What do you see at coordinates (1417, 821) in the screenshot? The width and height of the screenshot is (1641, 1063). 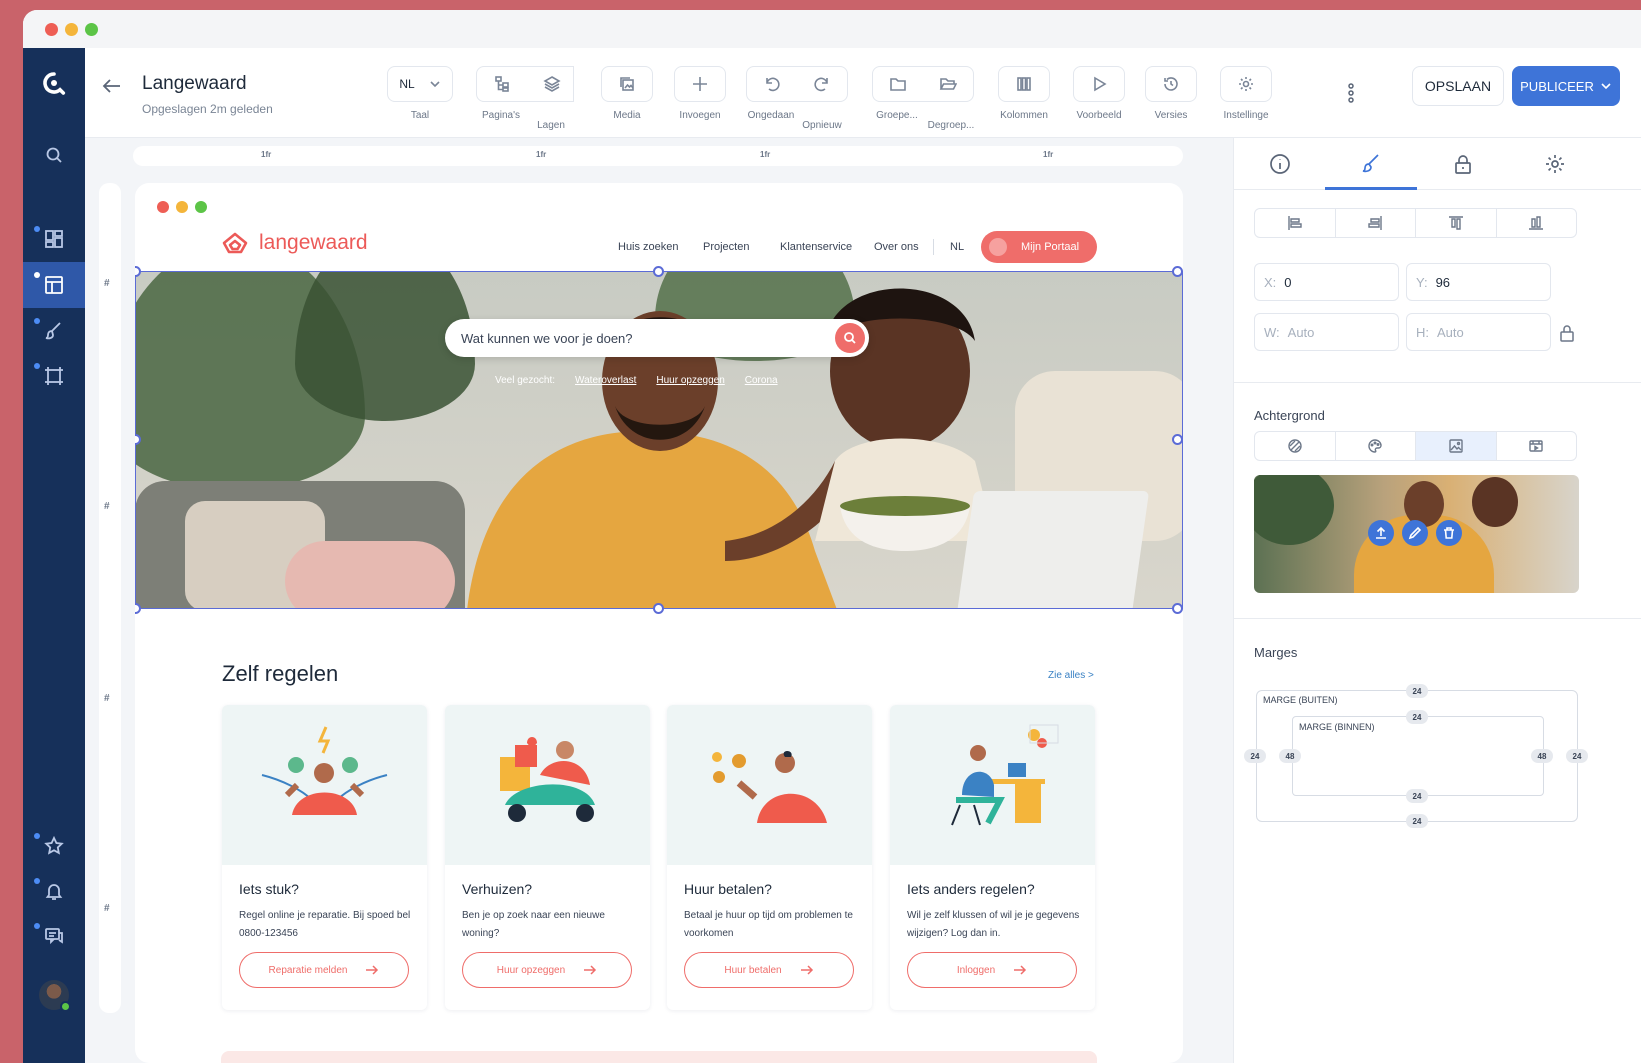 I see `outer-margin-bottom: 24` at bounding box center [1417, 821].